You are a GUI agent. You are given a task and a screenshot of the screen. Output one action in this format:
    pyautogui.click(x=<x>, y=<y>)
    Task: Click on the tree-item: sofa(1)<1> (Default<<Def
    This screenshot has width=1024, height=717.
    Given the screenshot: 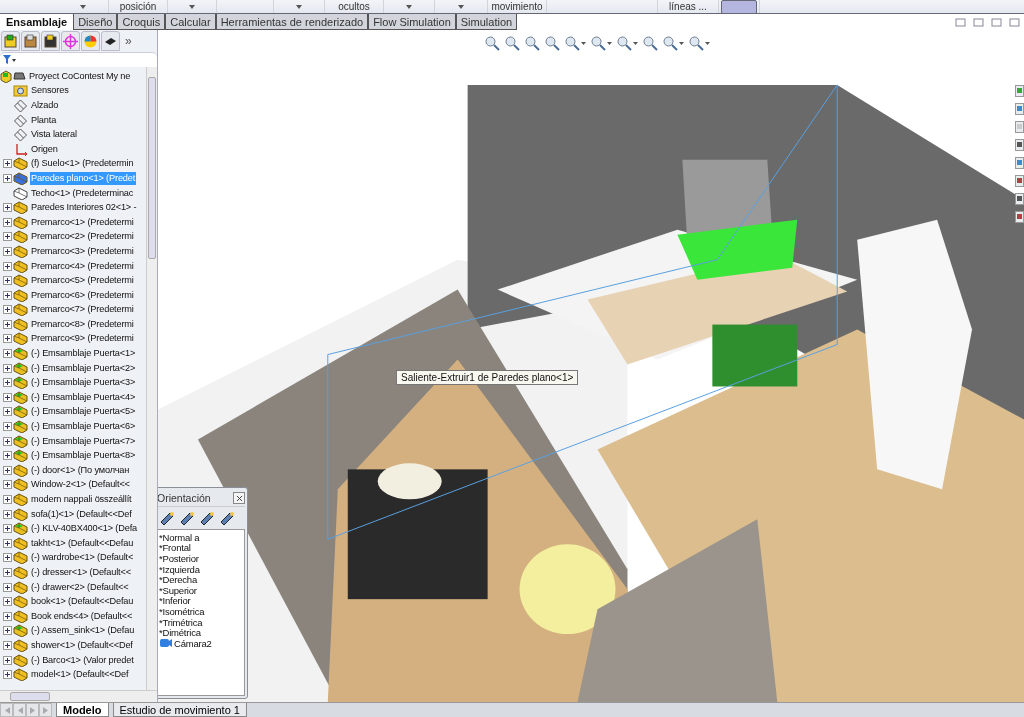 What is the action you would take?
    pyautogui.click(x=81, y=514)
    